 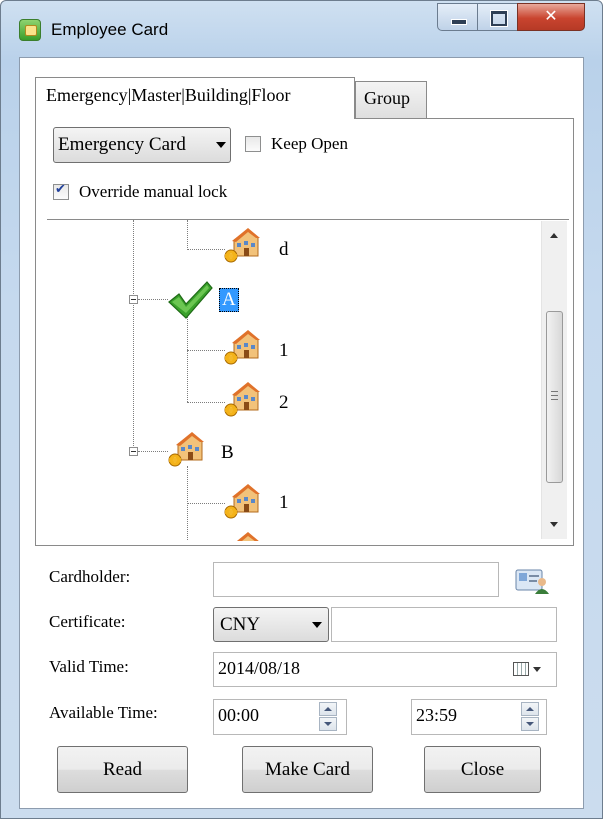 I want to click on certificate-type-dropdown: CNY, so click(x=271, y=624).